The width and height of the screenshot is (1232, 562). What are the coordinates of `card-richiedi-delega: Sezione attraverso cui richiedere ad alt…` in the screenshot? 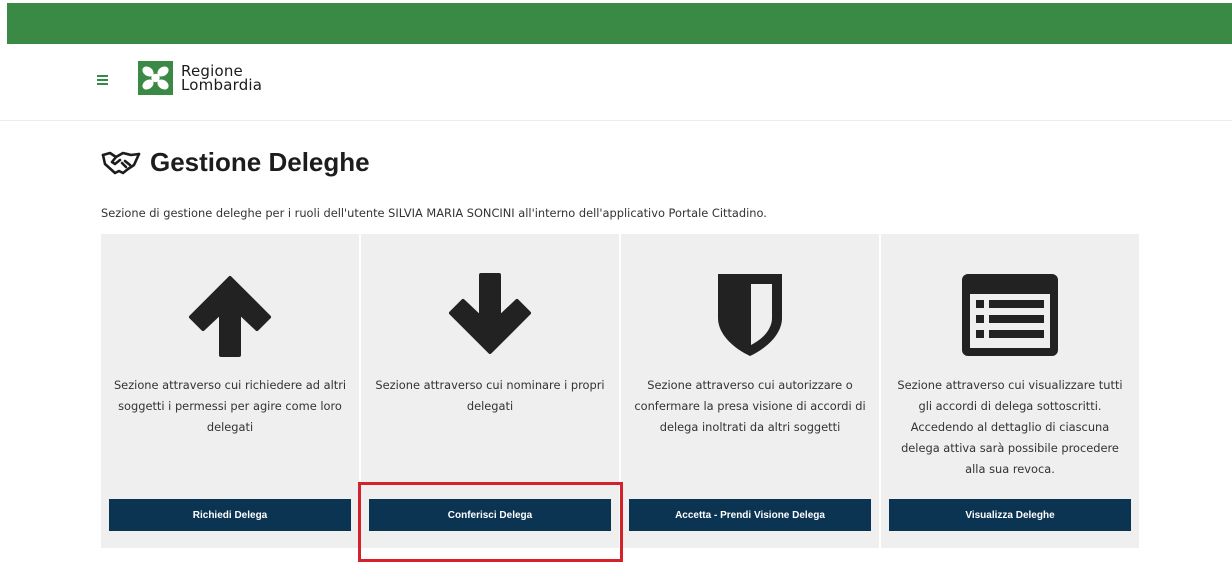 It's located at (230, 391).